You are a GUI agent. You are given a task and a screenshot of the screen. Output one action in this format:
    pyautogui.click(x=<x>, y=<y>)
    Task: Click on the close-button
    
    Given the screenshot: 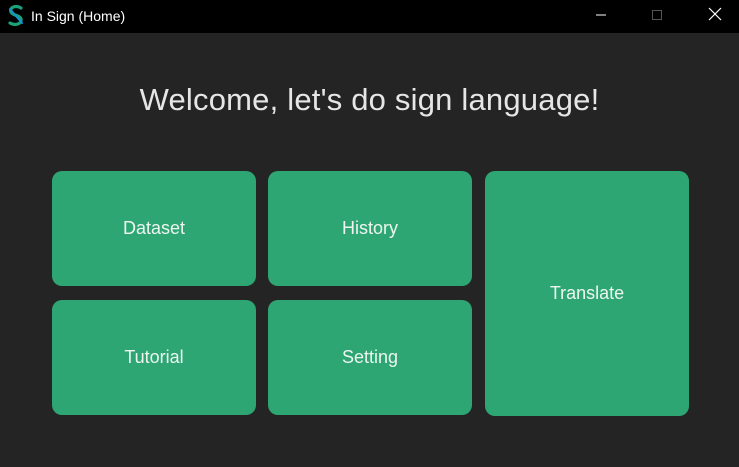 What is the action you would take?
    pyautogui.click(x=715, y=16)
    